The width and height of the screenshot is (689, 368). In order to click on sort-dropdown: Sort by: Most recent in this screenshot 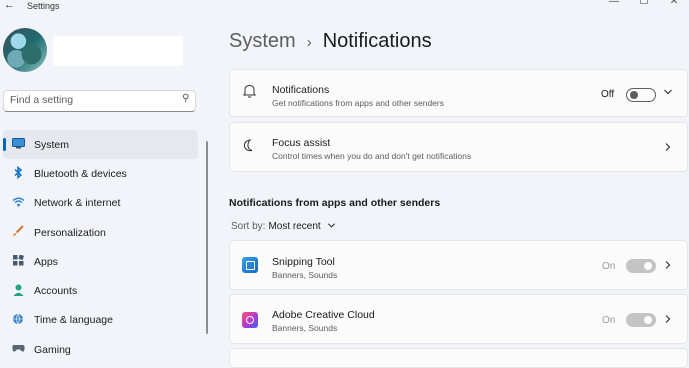, I will do `click(283, 226)`.